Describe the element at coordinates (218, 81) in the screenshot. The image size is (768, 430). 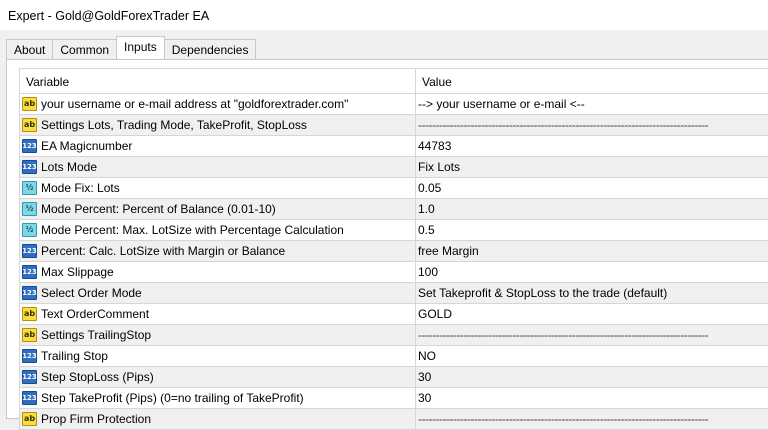
I see `header-variable: Variable` at that location.